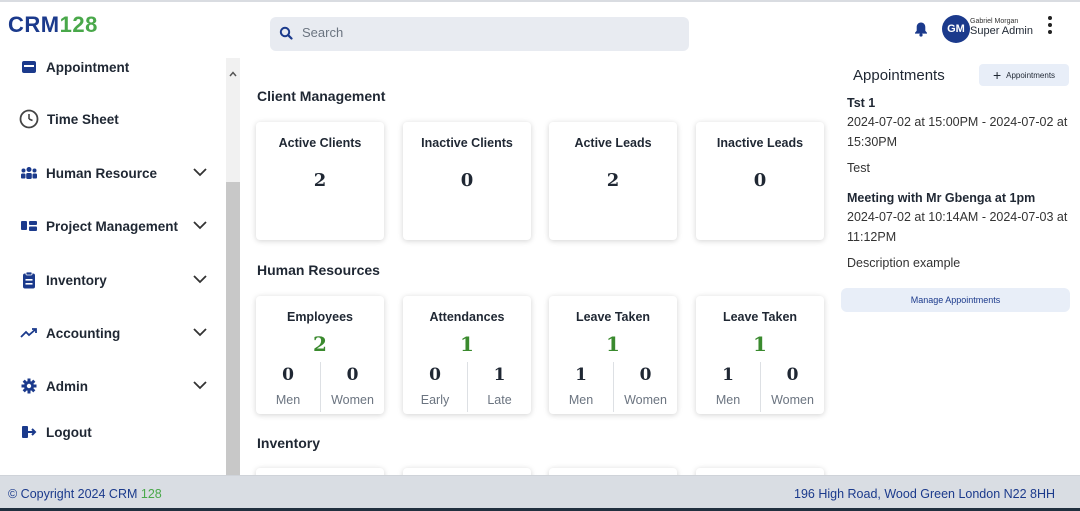  I want to click on scroll-up-arrow-icon, so click(233, 73).